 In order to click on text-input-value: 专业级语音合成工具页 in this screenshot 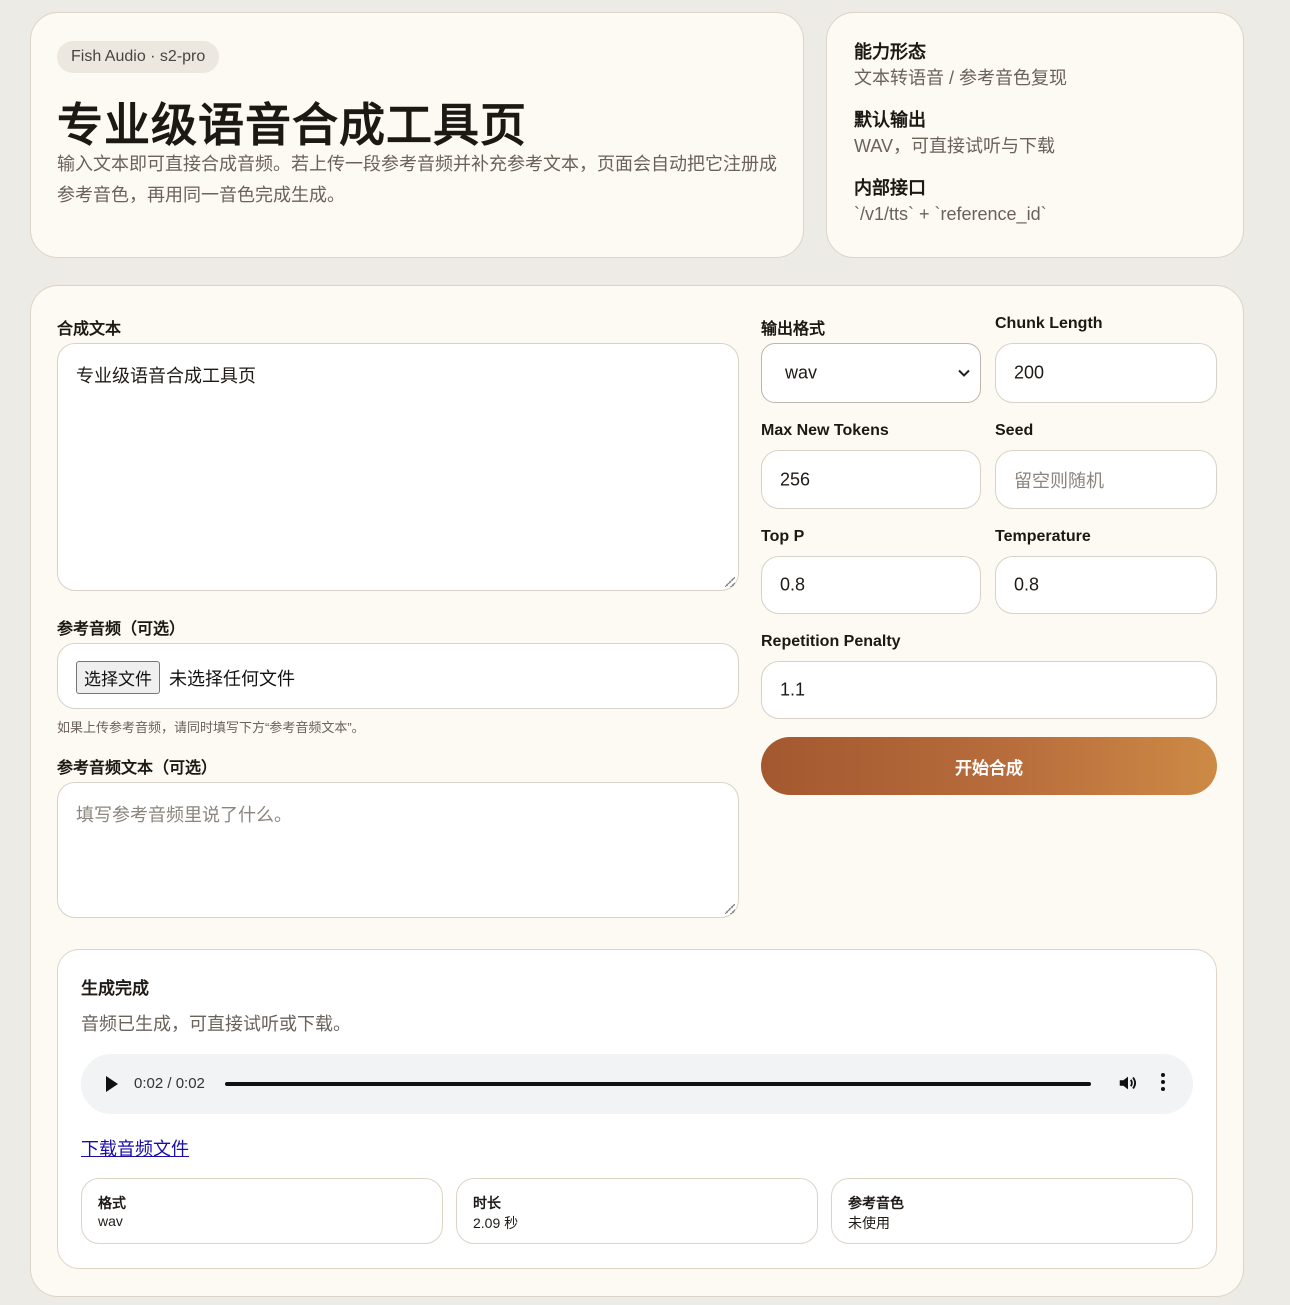, I will do `click(166, 376)`.